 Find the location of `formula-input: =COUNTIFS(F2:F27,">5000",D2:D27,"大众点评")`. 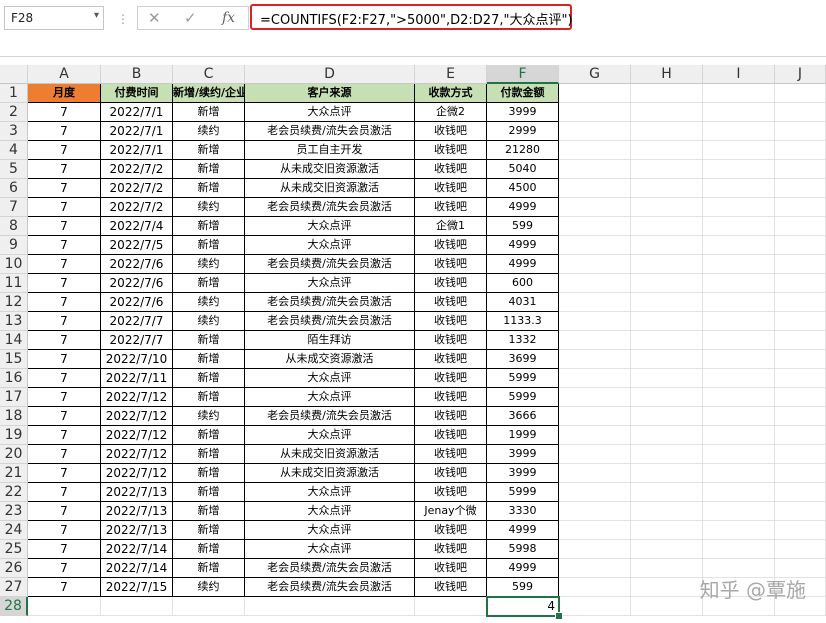

formula-input: =COUNTIFS(F2:F27,">5000",D2:D27,"大众点评") is located at coordinates (416, 18).